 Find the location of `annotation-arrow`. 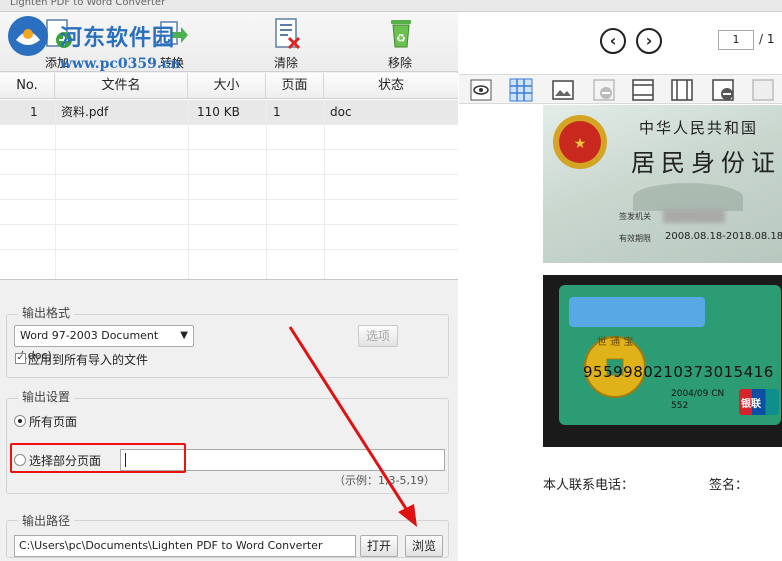

annotation-arrow is located at coordinates (352, 426).